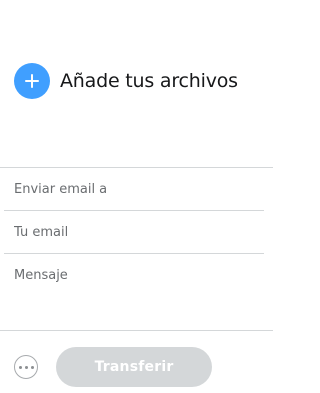 Image resolution: width=320 pixels, height=393 pixels. What do you see at coordinates (32, 81) in the screenshot?
I see `plus-icon` at bounding box center [32, 81].